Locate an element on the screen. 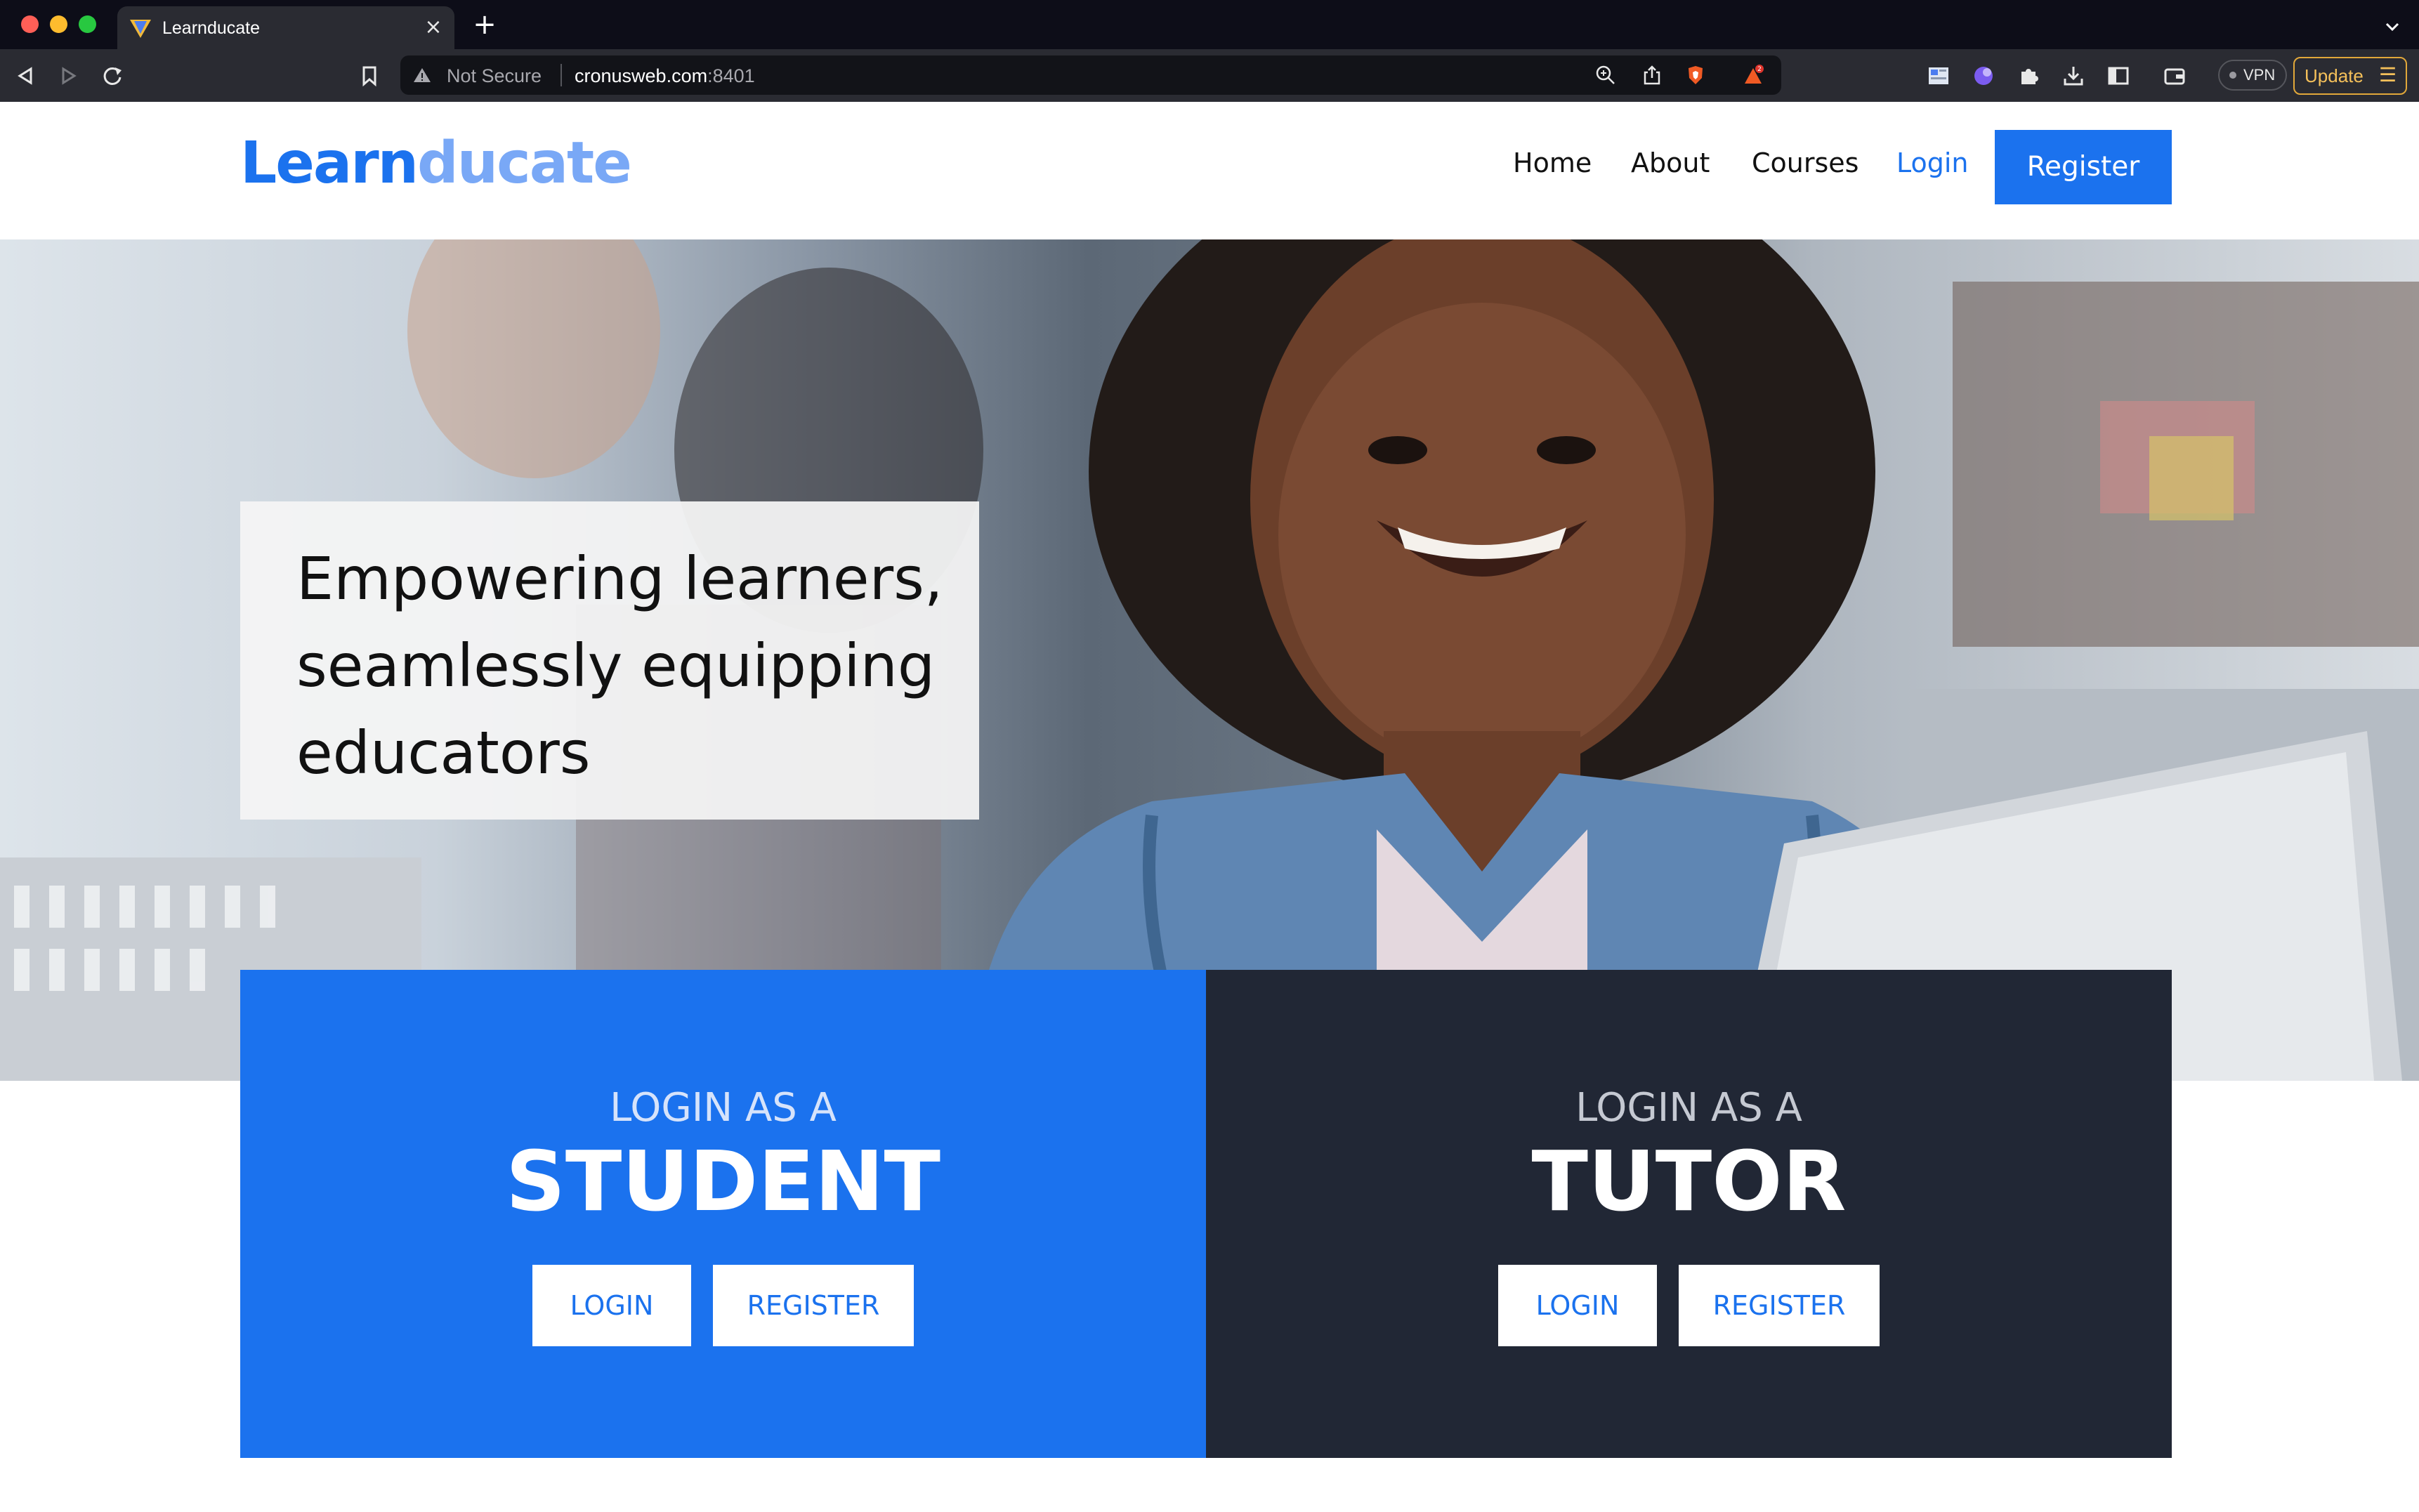 The image size is (2419, 1512). nav-about: About is located at coordinates (1670, 162).